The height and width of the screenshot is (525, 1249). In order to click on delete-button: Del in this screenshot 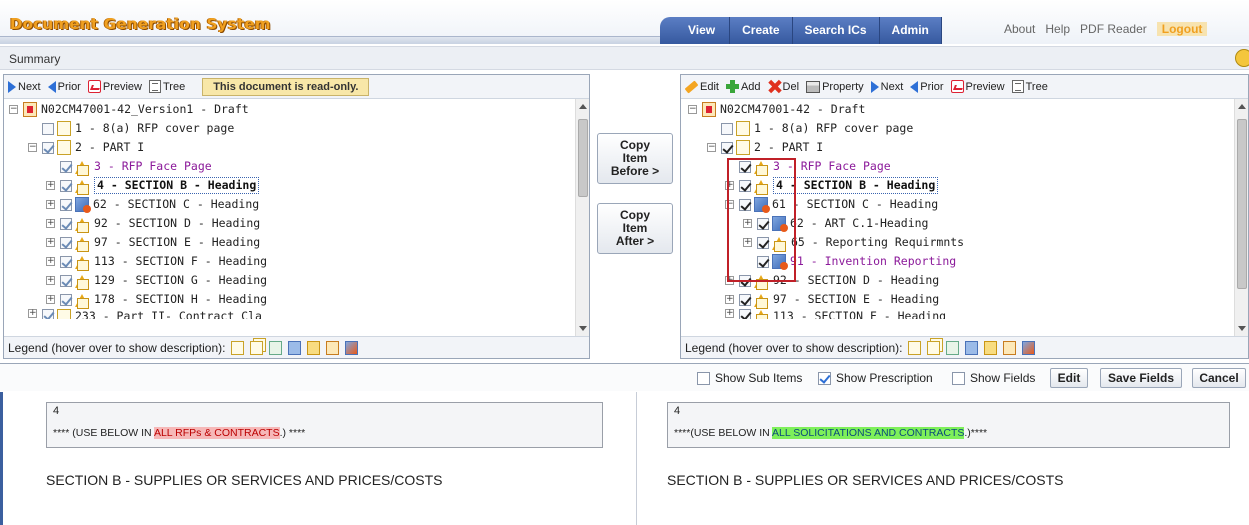, I will do `click(785, 86)`.